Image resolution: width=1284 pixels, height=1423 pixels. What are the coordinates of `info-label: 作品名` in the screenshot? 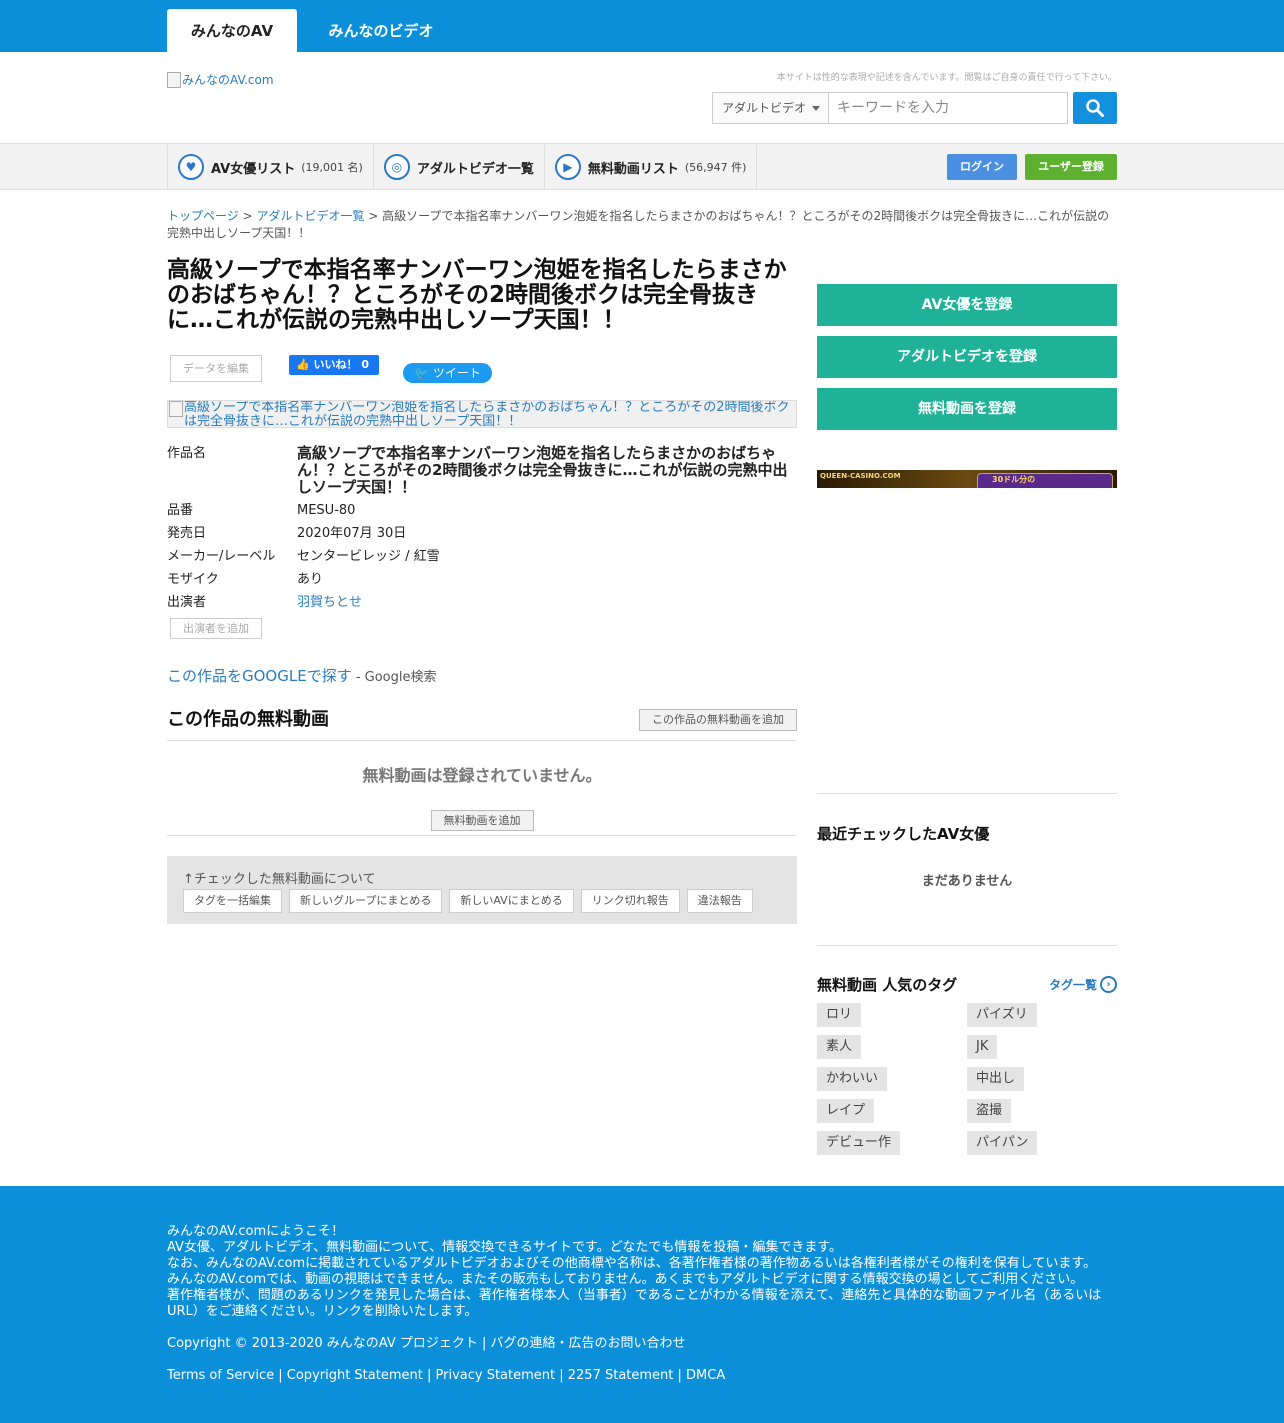 It's located at (187, 453).